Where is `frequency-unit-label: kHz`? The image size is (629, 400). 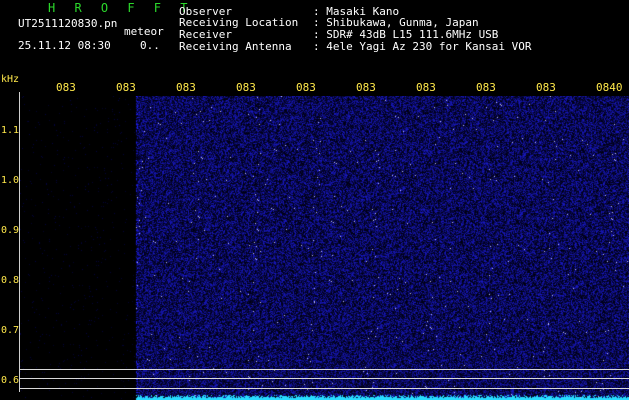 frequency-unit-label: kHz is located at coordinates (10, 79).